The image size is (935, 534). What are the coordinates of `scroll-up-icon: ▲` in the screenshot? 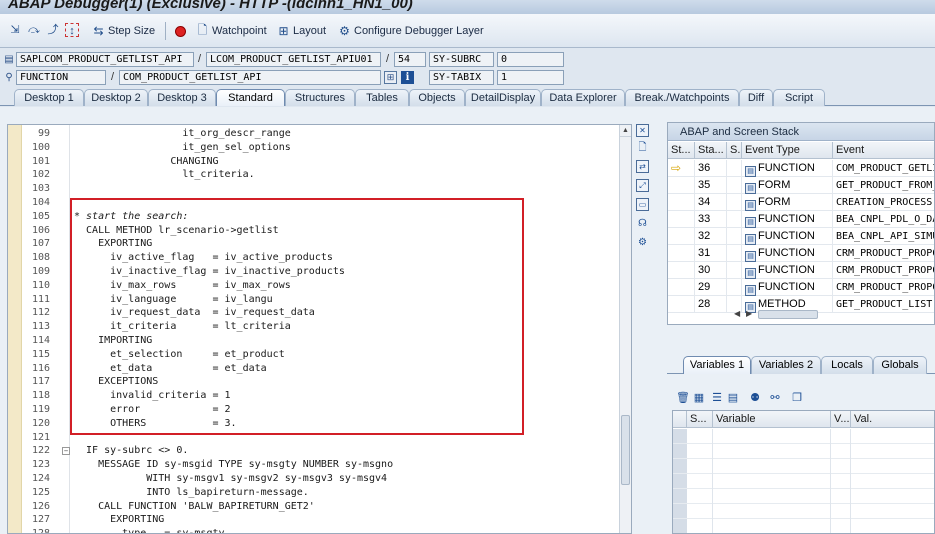 It's located at (625, 131).